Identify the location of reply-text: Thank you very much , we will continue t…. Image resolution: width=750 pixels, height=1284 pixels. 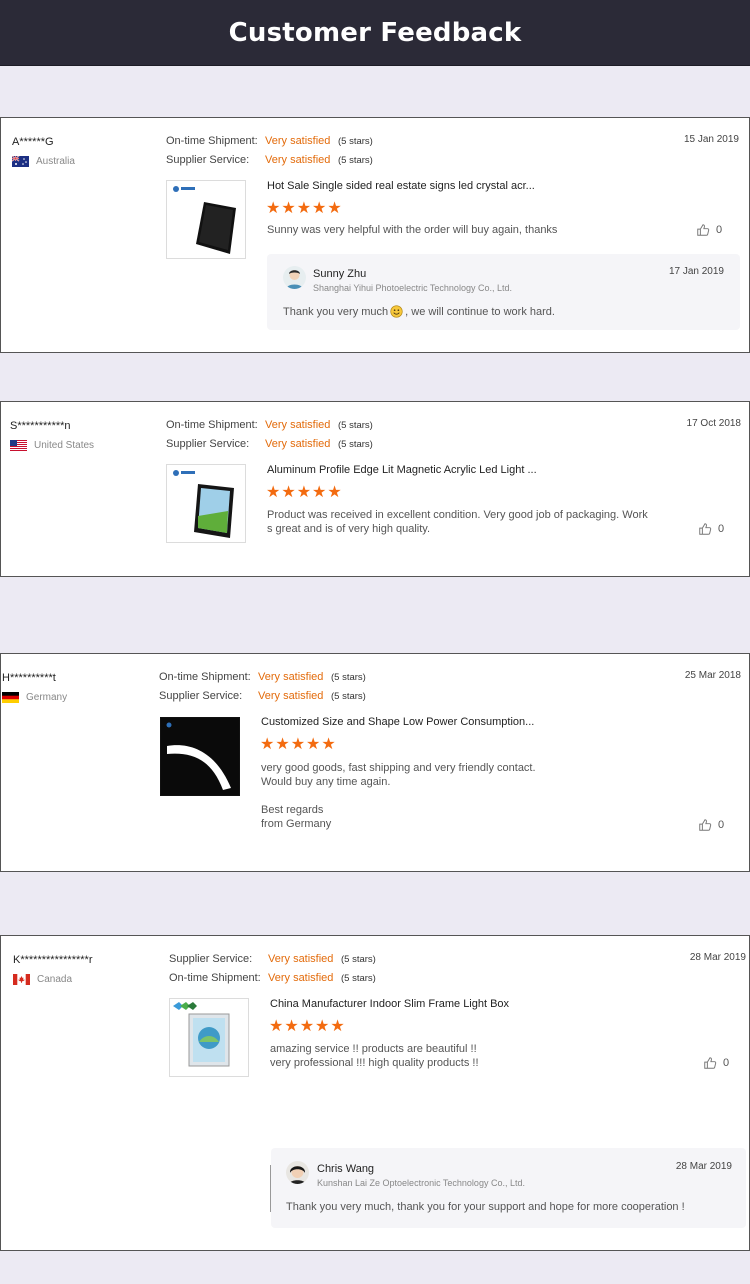
(419, 311).